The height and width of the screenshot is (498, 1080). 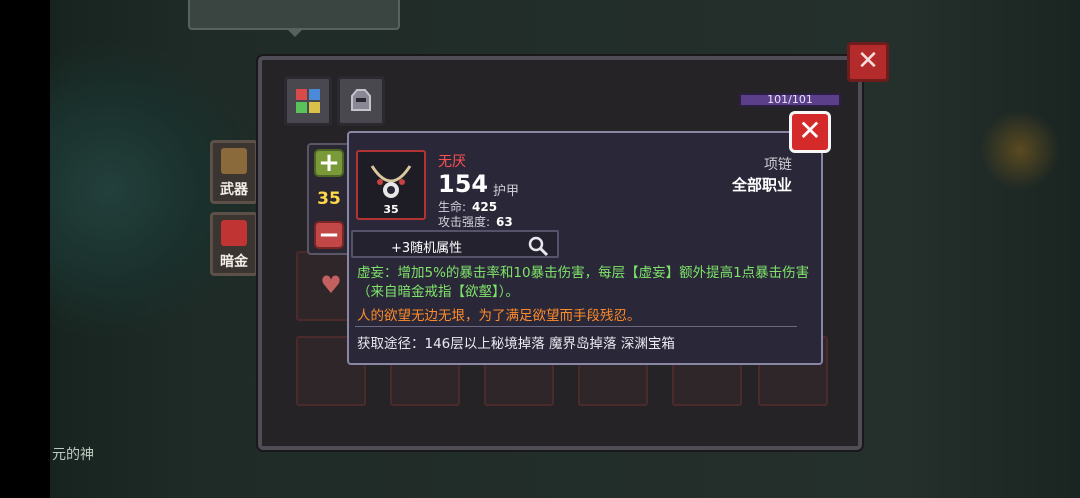 I want to click on random-attributes-row: +3随机属性, so click(x=455, y=244).